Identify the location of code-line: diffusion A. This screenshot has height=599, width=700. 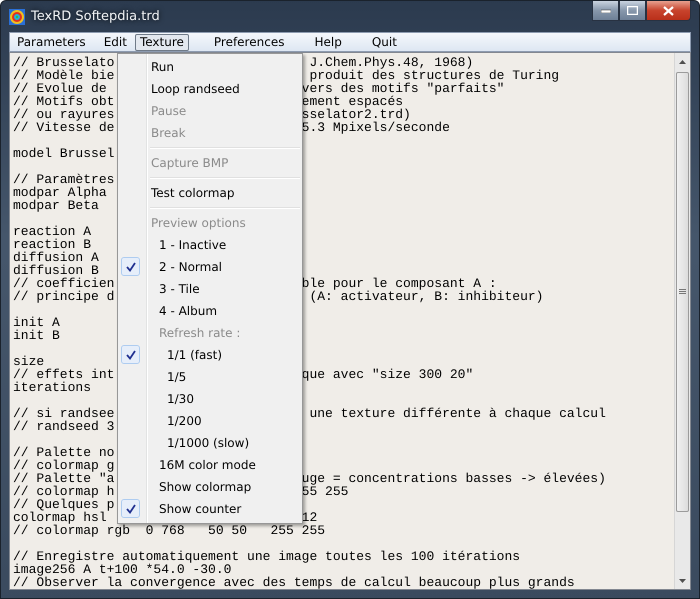
(56, 257).